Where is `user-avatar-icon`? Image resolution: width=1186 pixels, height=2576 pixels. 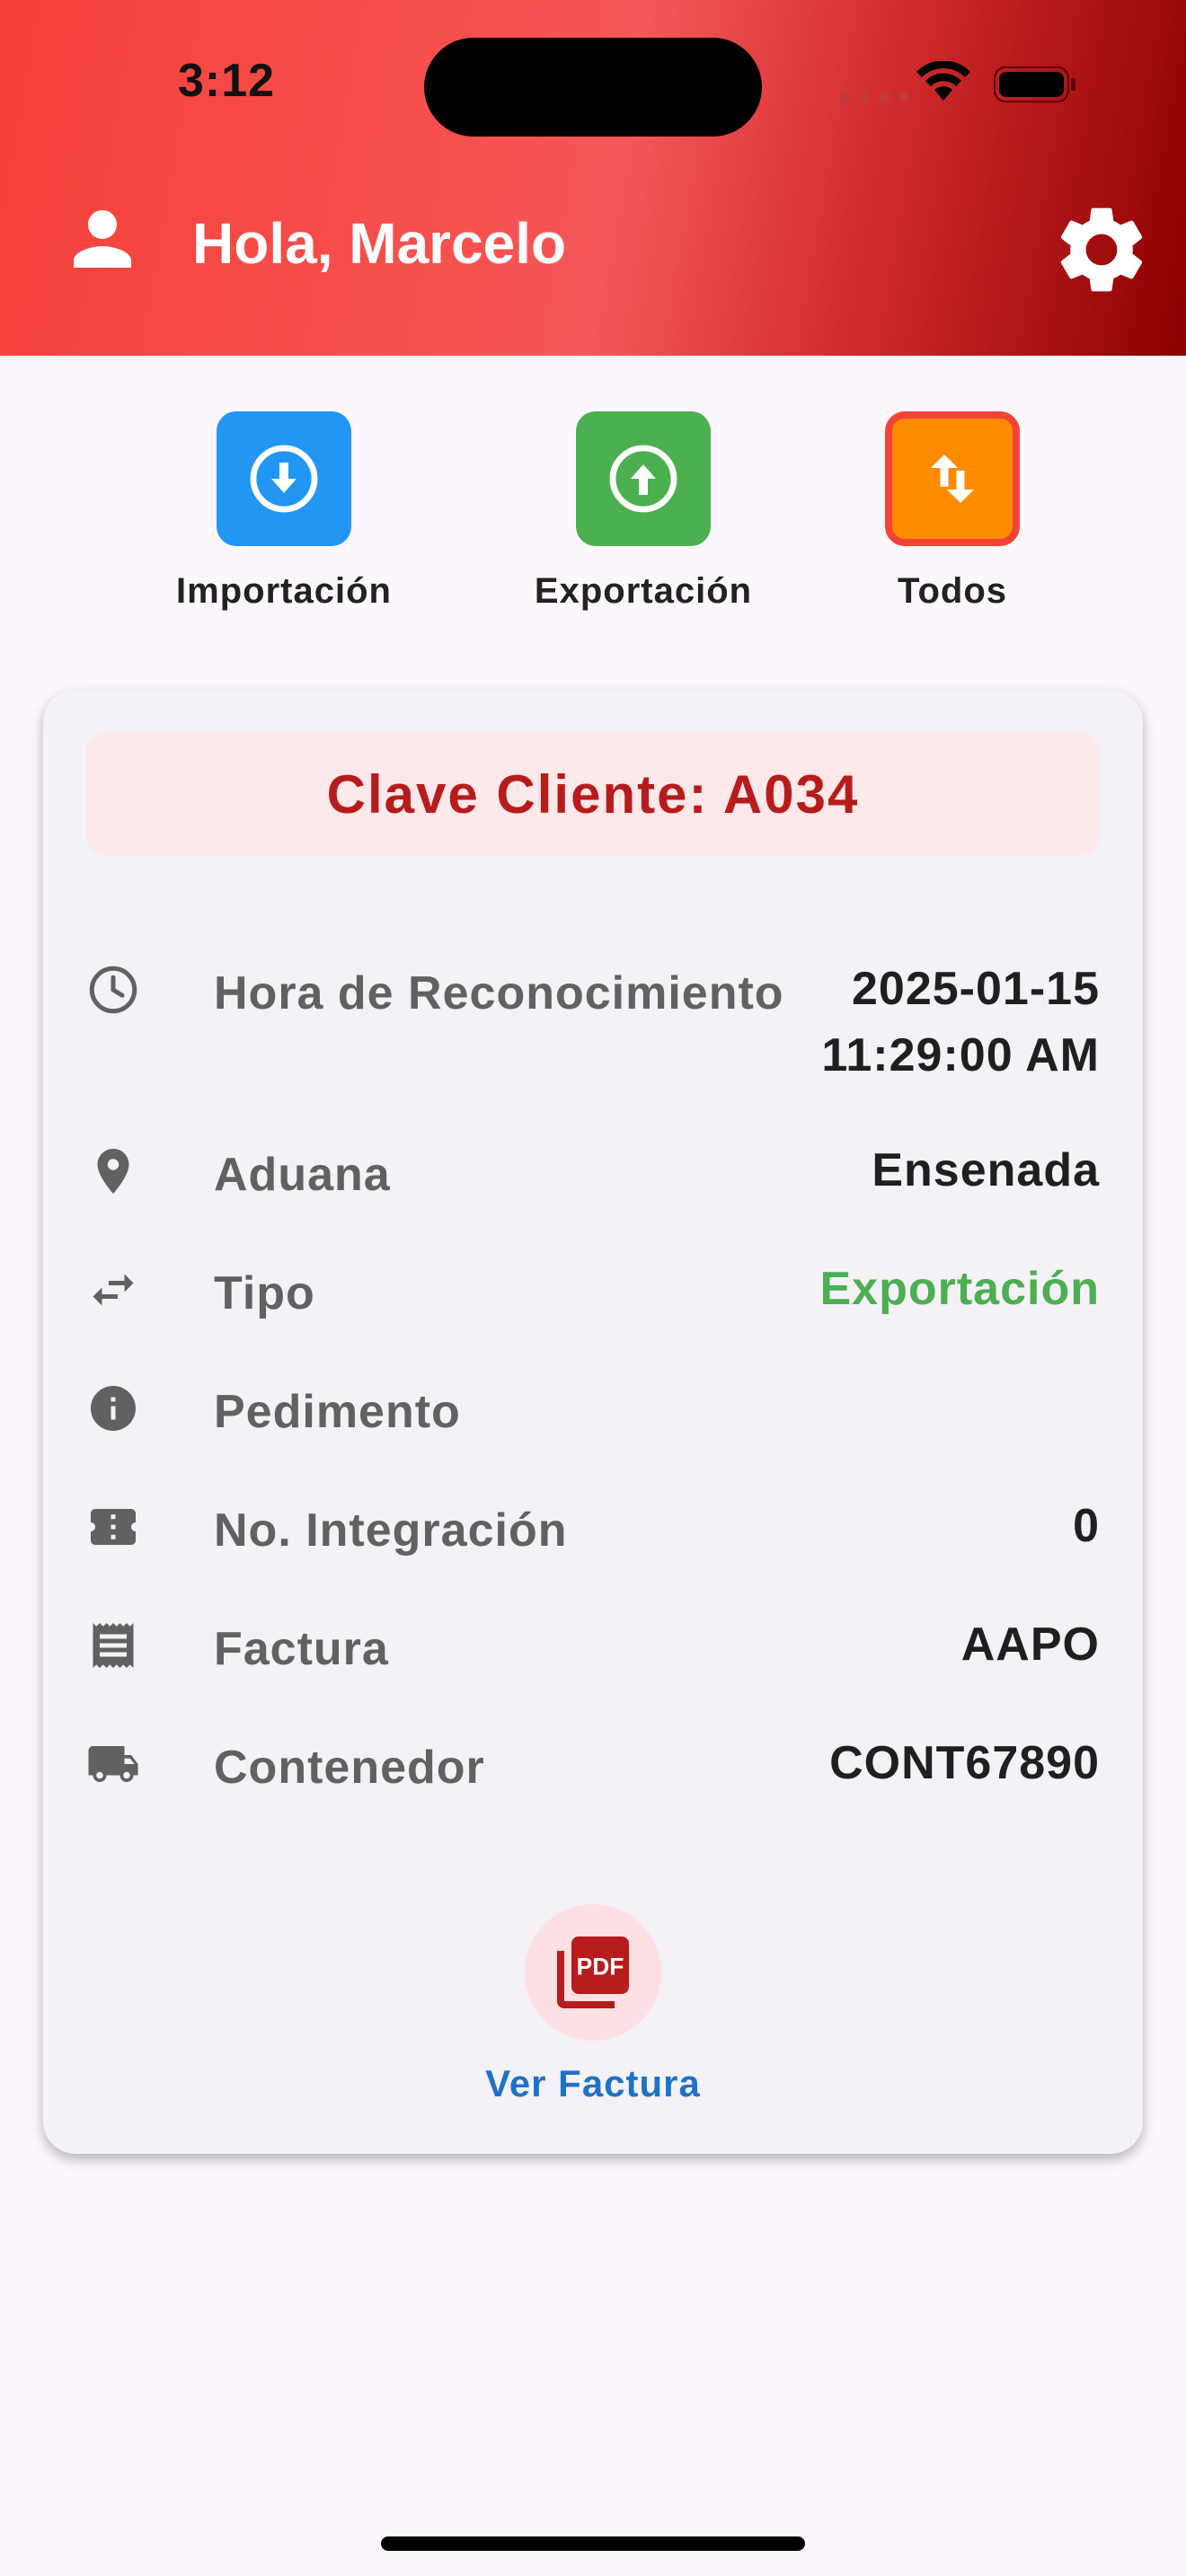 user-avatar-icon is located at coordinates (102, 239).